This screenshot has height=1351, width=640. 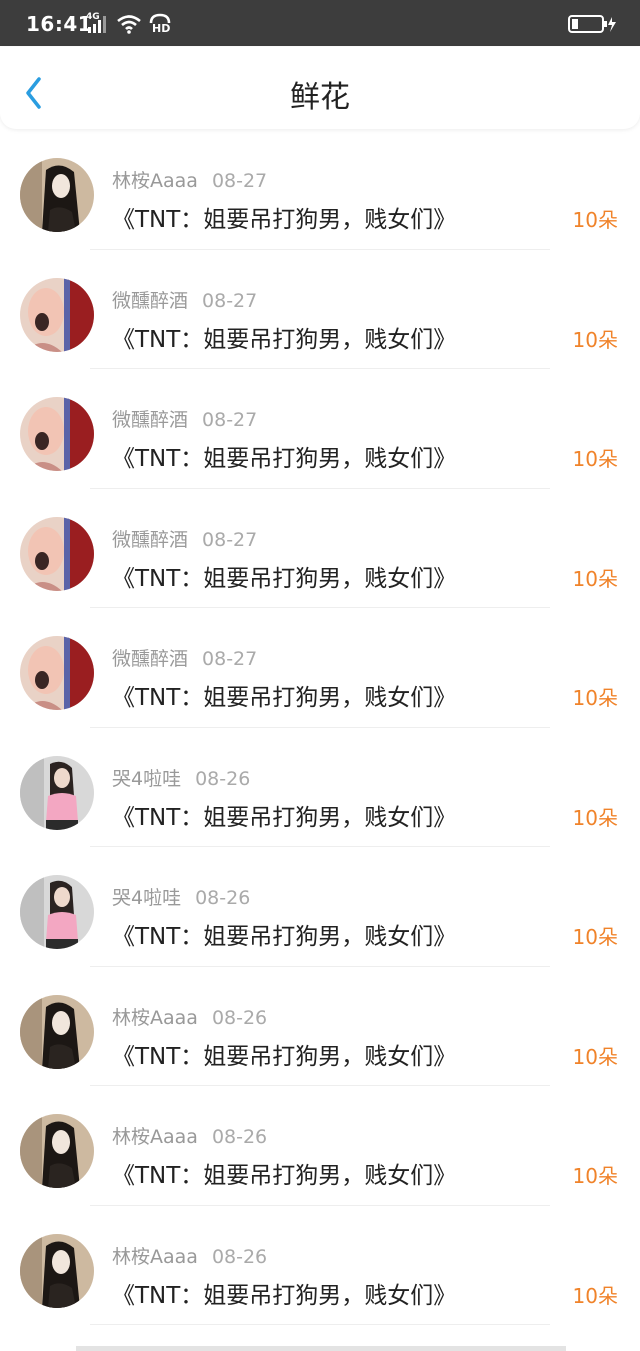 I want to click on battery-icon, so click(x=592, y=24).